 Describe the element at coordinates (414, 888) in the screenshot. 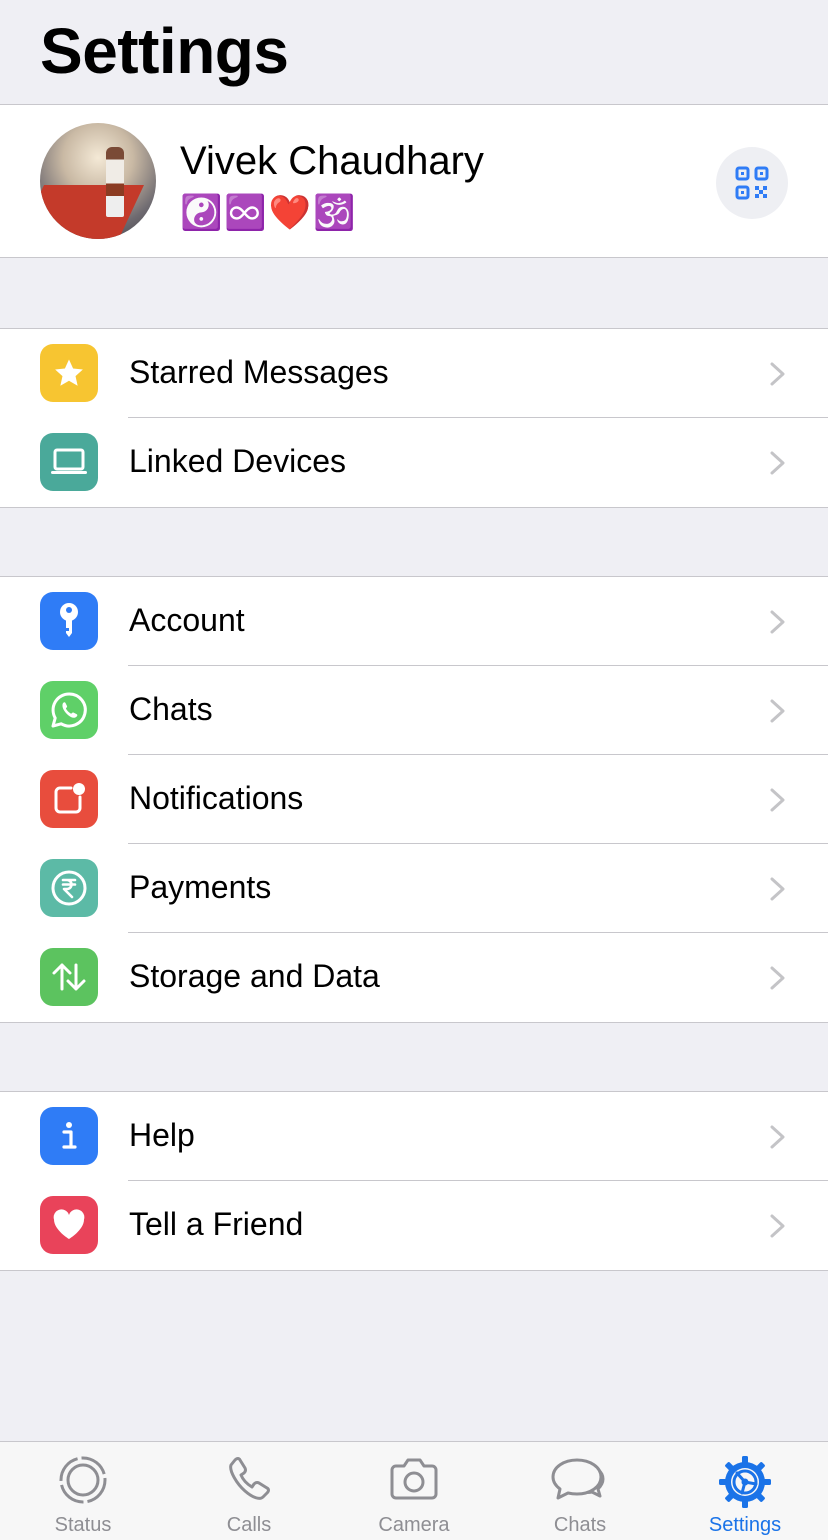

I see `row-payments: Payments` at that location.